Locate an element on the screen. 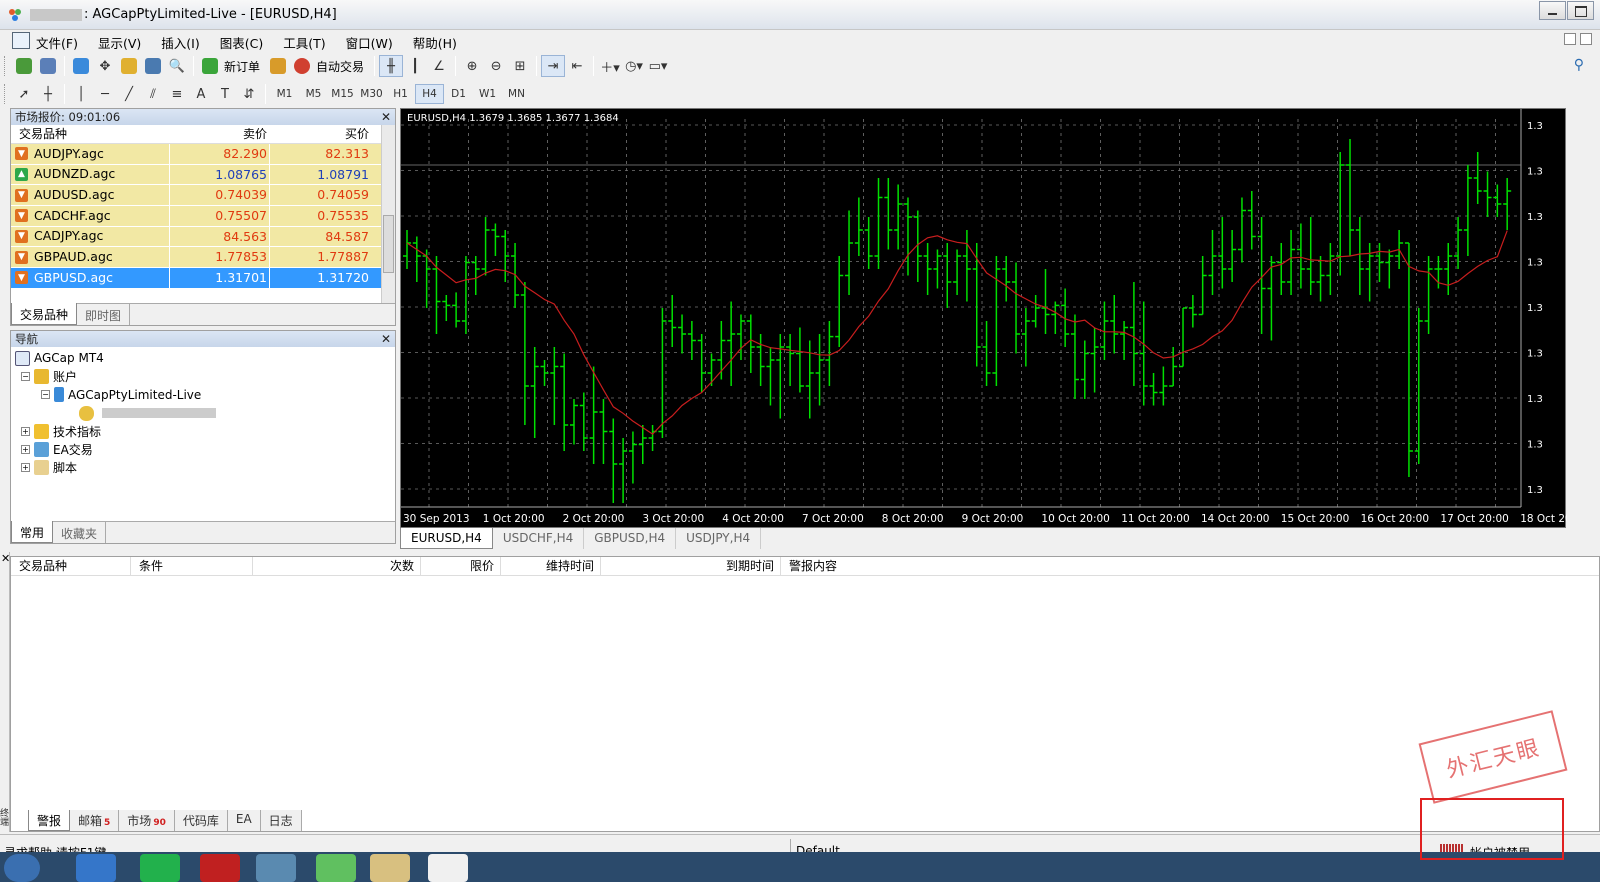  menu-help: 帮助(H) is located at coordinates (435, 42).